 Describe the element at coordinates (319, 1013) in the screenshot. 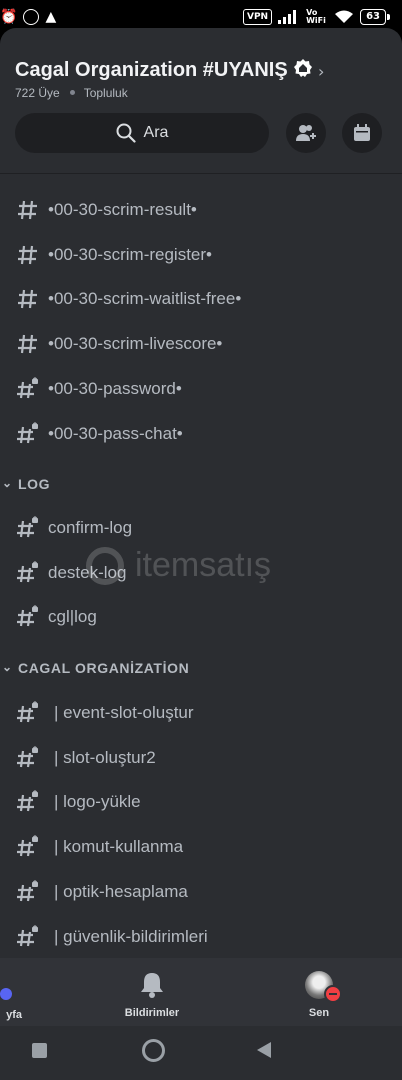

I see `nav-profile-label: Sen` at that location.